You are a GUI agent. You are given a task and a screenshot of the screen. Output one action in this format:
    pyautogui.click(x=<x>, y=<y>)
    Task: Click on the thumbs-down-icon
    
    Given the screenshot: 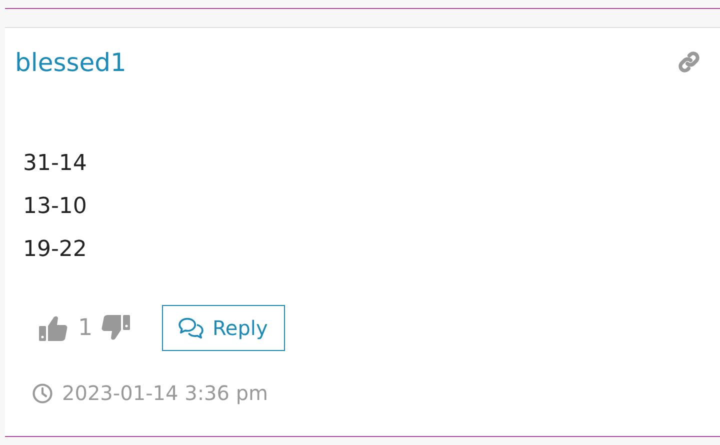 What is the action you would take?
    pyautogui.click(x=115, y=328)
    